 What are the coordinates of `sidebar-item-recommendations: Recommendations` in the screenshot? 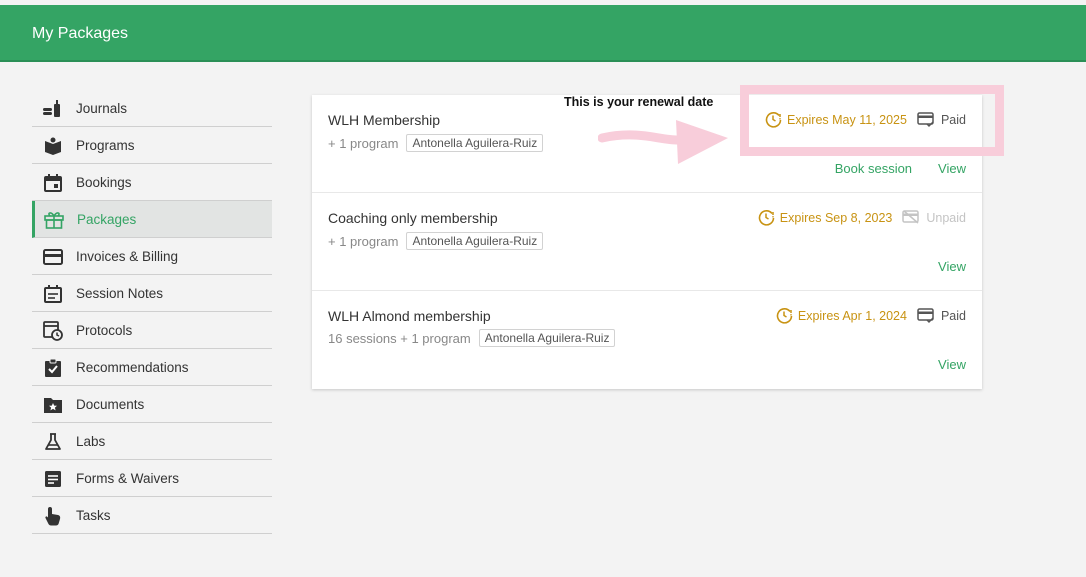 It's located at (152, 367).